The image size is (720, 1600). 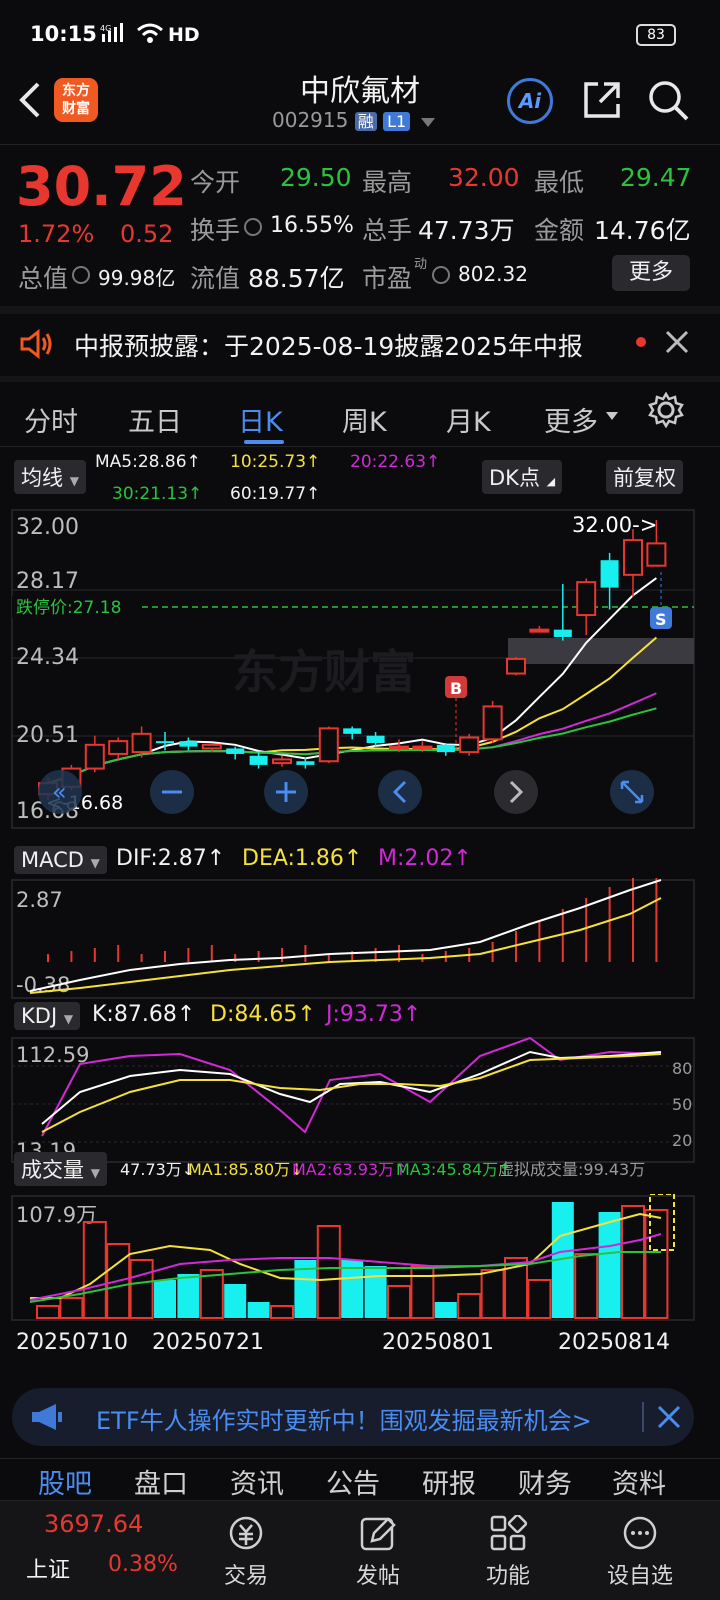 I want to click on post-edit-icon, so click(x=378, y=1535).